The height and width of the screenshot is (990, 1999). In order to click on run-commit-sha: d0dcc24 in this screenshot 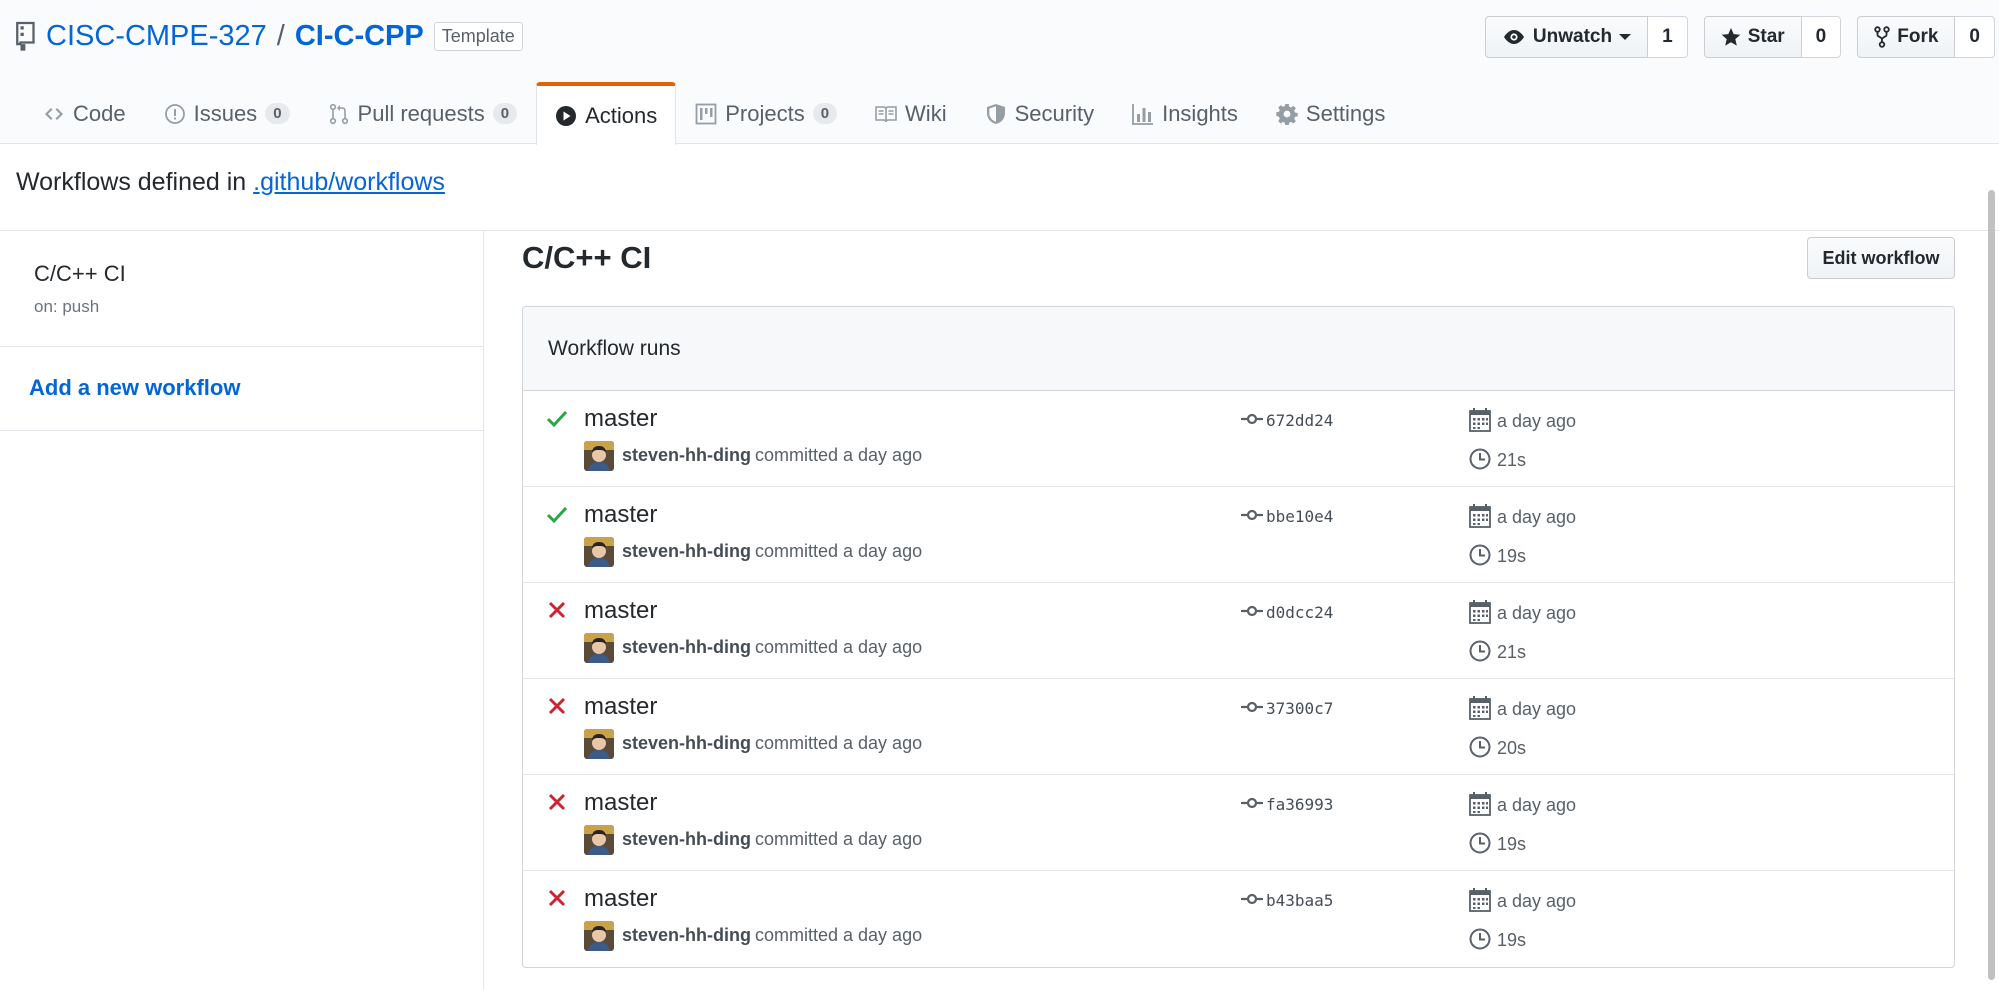, I will do `click(1299, 612)`.